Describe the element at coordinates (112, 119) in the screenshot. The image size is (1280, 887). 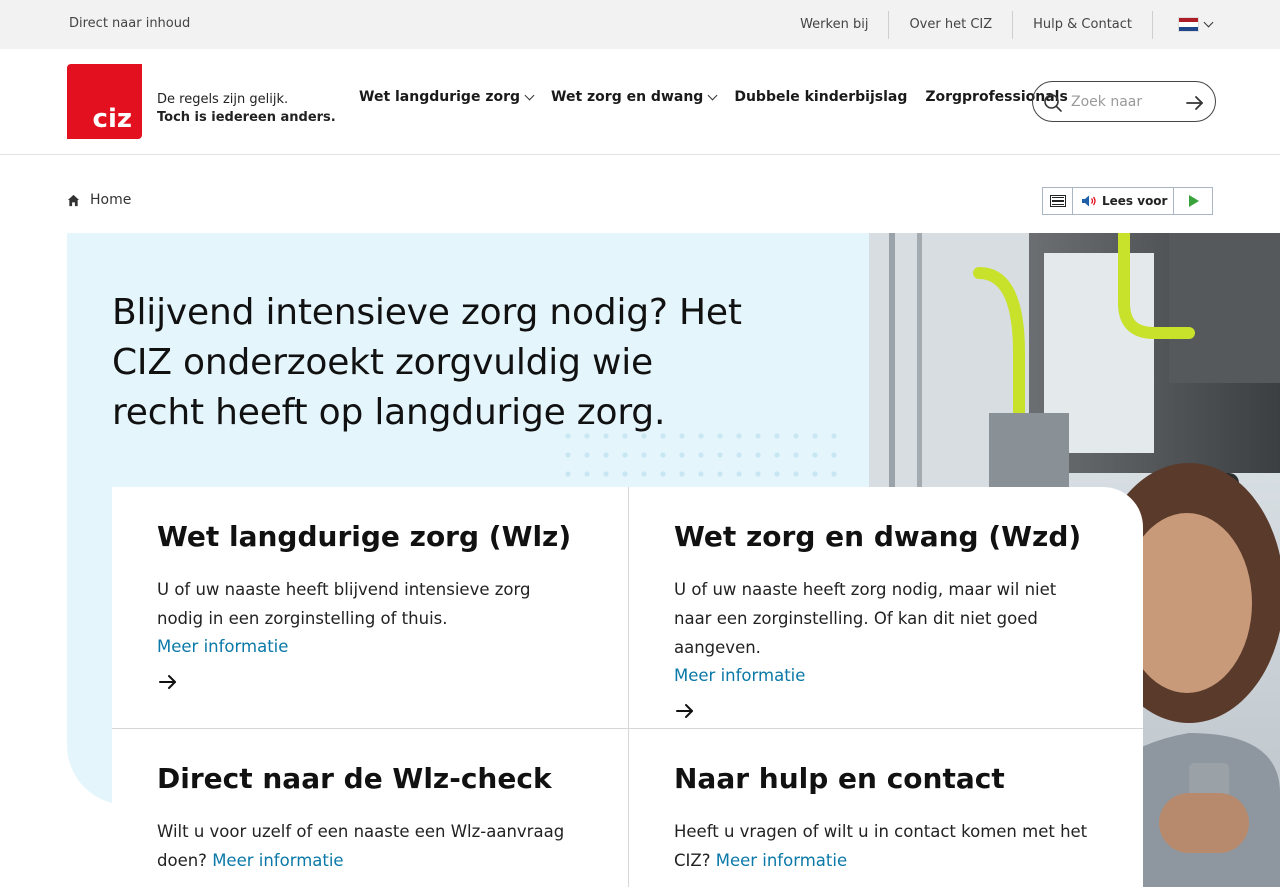
I see `logo-text: ciz` at that location.